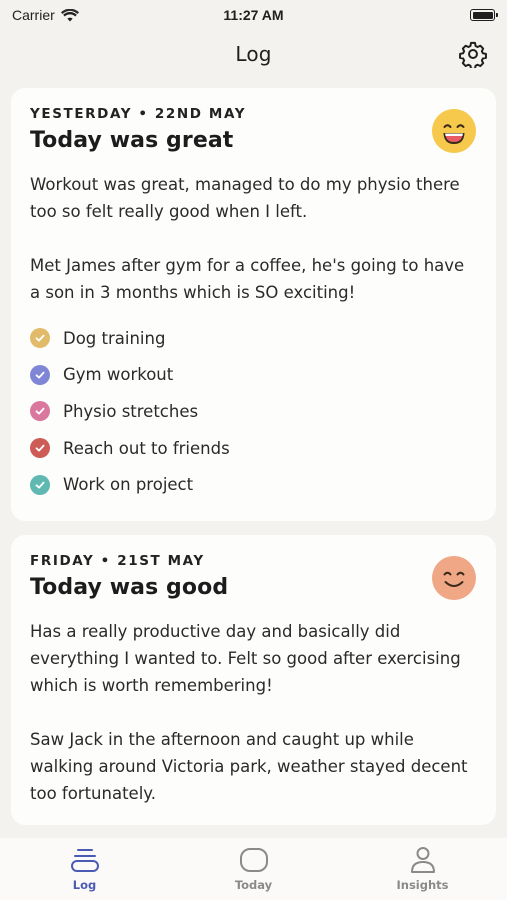 The height and width of the screenshot is (900, 507). What do you see at coordinates (253, 338) in the screenshot?
I see `task-item: Dog training` at bounding box center [253, 338].